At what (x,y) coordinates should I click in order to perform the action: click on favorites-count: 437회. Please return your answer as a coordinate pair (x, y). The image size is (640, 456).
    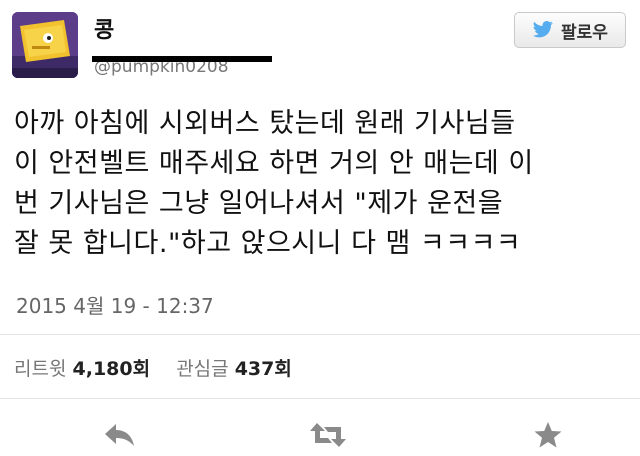
    Looking at the image, I should click on (263, 369).